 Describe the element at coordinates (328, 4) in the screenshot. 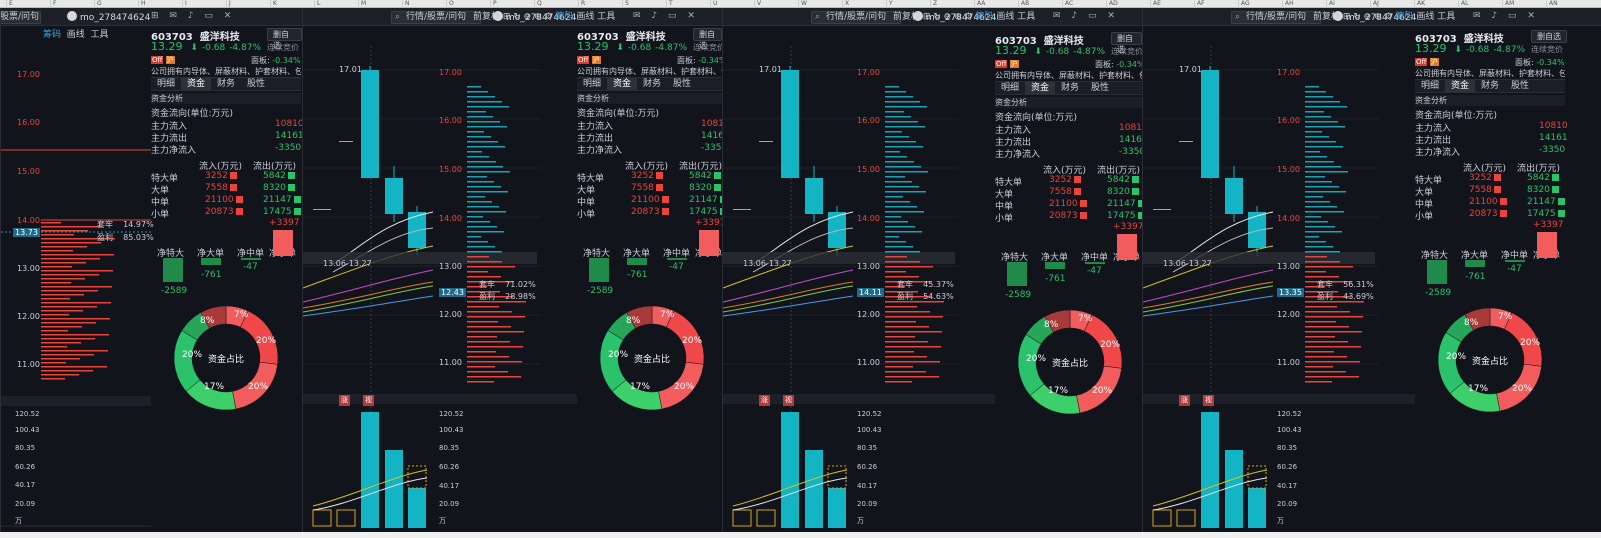

I see `column-header: L` at that location.